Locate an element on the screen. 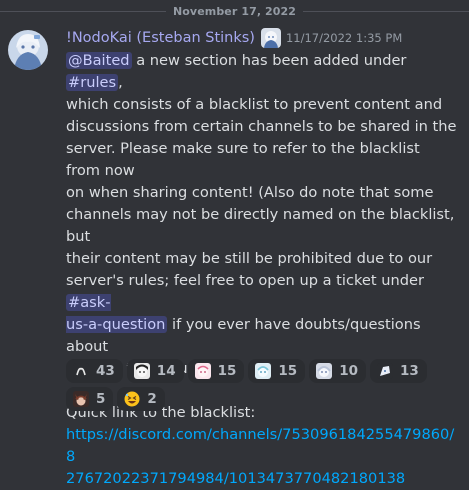 The width and height of the screenshot is (469, 490). reactions-bar: 43 14 15 15 10 13 5 2 is located at coordinates (266, 385).